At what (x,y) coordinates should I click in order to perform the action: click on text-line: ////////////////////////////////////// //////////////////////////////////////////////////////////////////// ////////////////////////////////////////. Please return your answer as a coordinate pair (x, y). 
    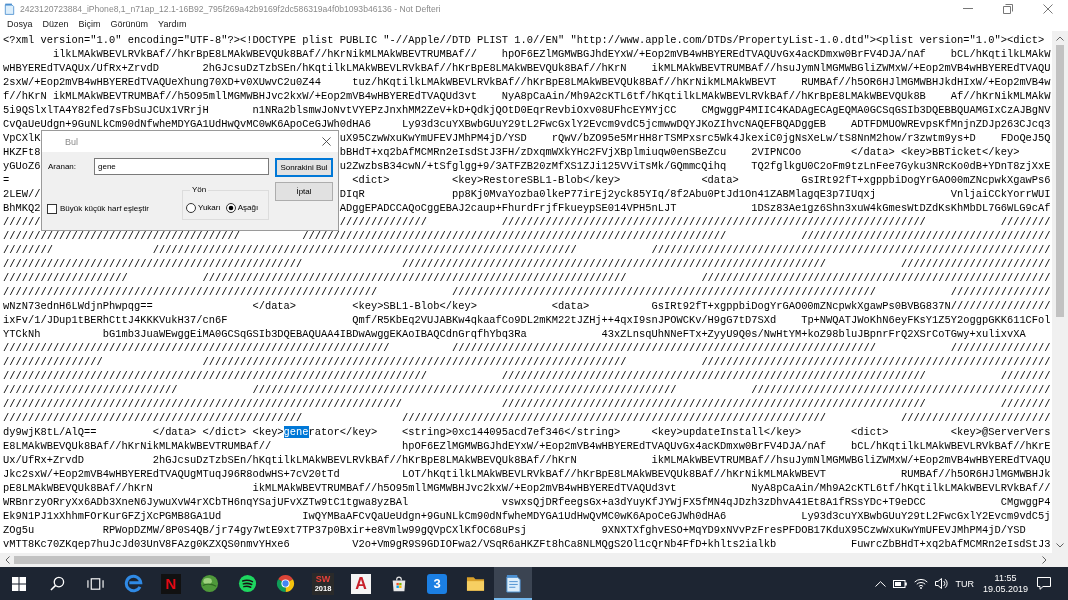
    Looking at the image, I should click on (527, 236).